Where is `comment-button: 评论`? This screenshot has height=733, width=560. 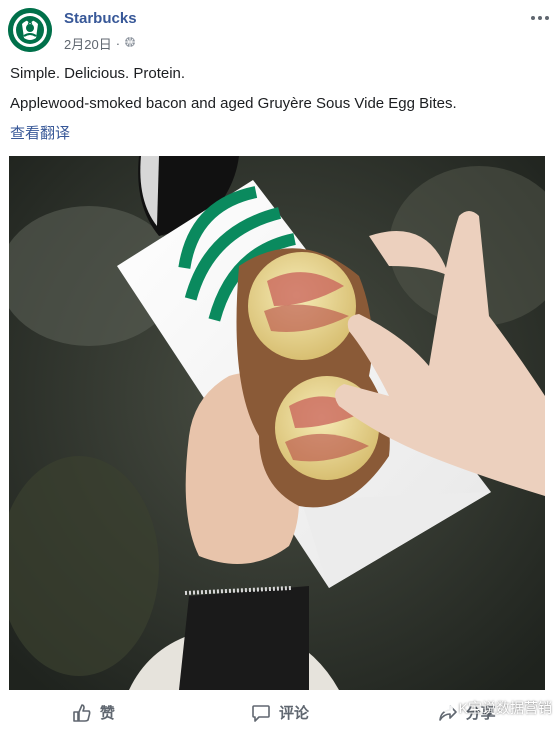
comment-button: 评论 is located at coordinates (280, 712).